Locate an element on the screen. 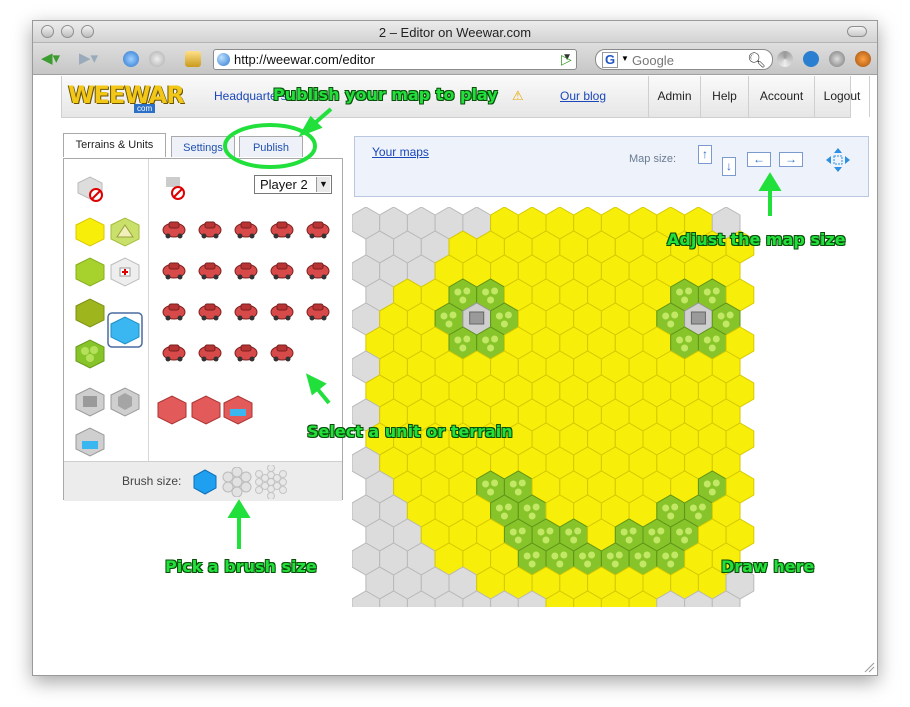 This screenshot has width=910, height=707. search-input: G ▼ Google 🔍︎ is located at coordinates (684, 59).